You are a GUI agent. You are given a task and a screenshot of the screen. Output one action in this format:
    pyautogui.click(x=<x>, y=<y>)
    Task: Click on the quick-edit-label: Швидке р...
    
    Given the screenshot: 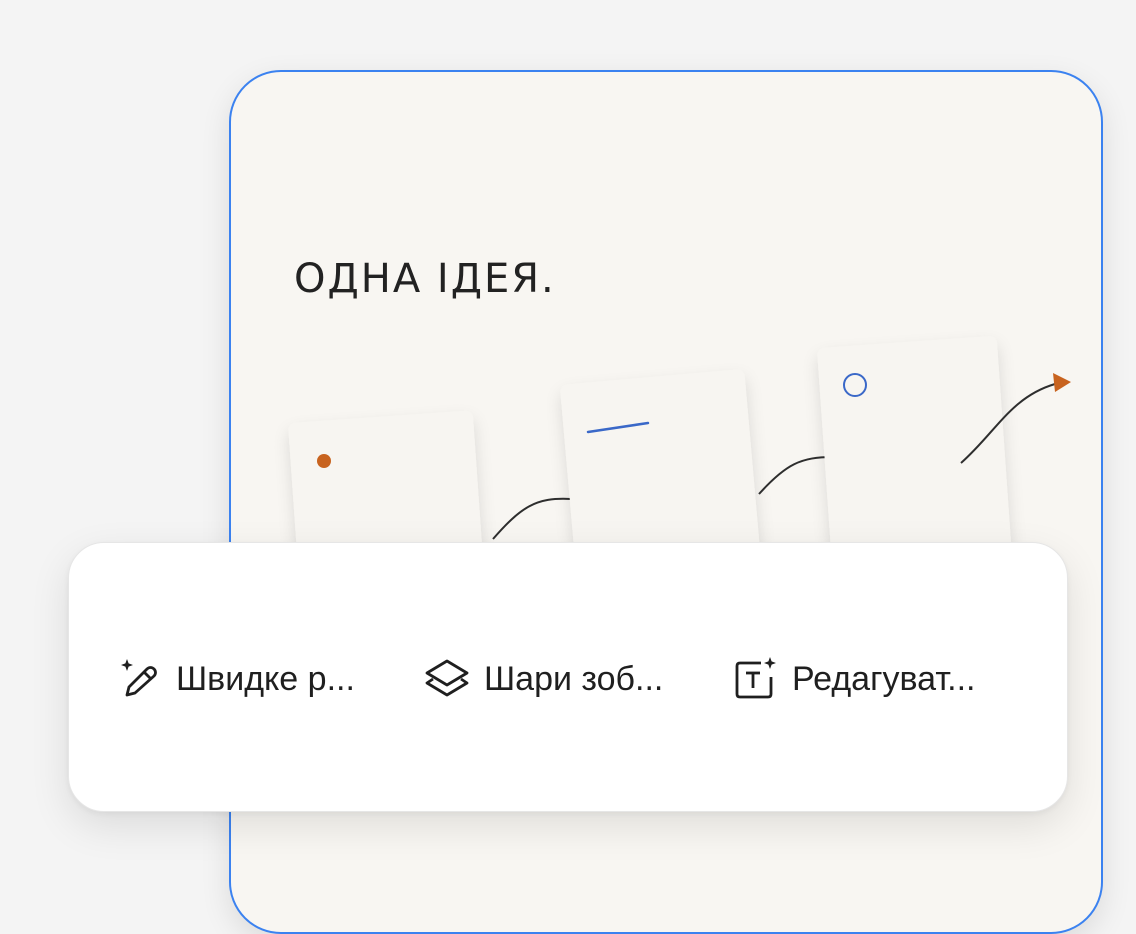 What is the action you would take?
    pyautogui.click(x=265, y=678)
    